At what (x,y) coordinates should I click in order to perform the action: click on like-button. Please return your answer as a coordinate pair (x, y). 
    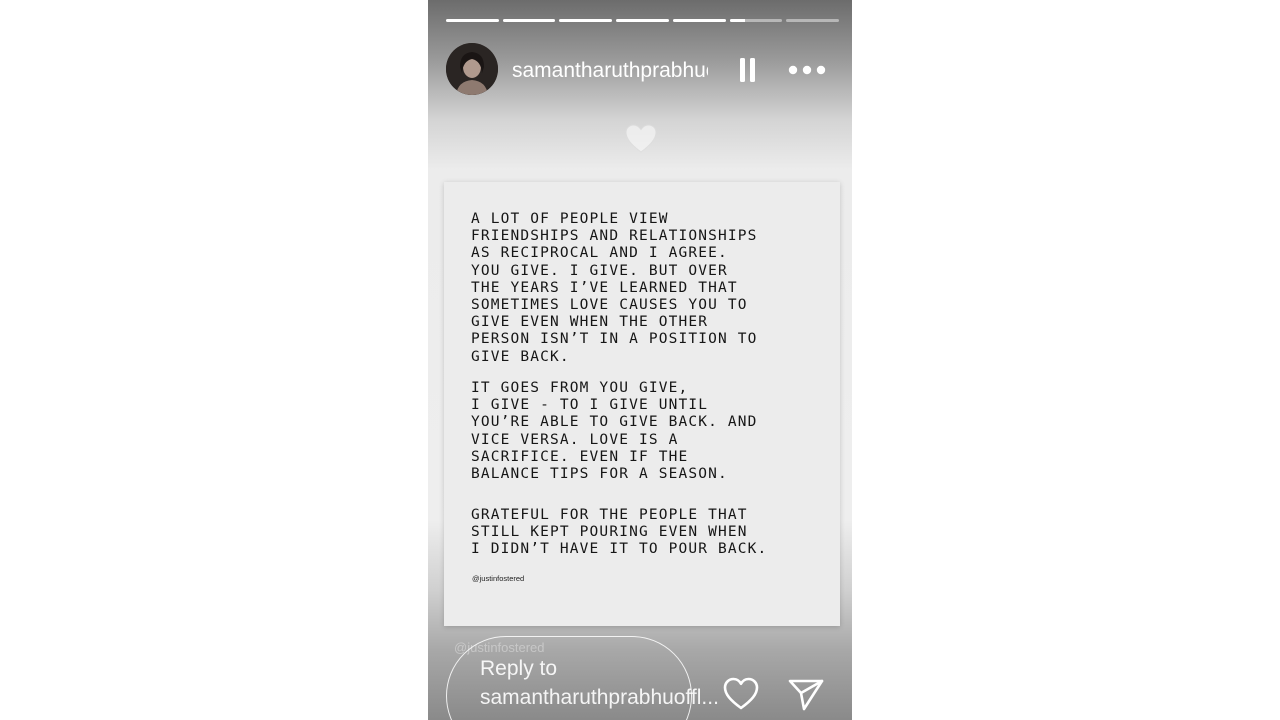
    Looking at the image, I should click on (741, 694).